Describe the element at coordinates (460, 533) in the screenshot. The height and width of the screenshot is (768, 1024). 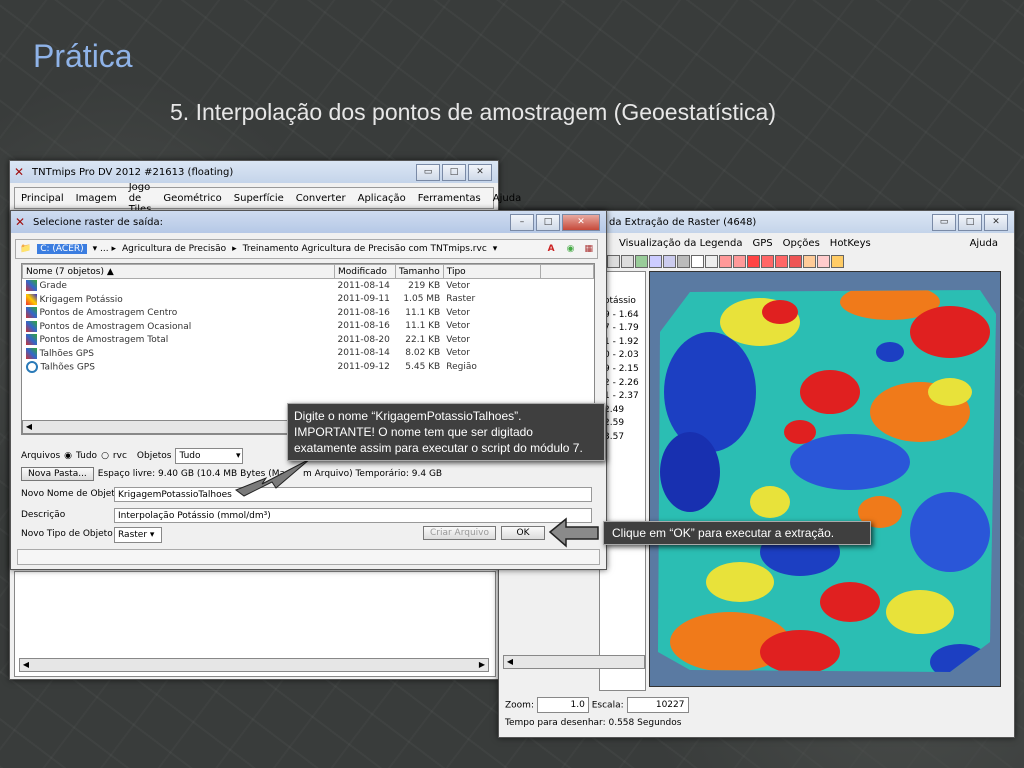
I see `create-file-button: Criar Arquivo` at that location.